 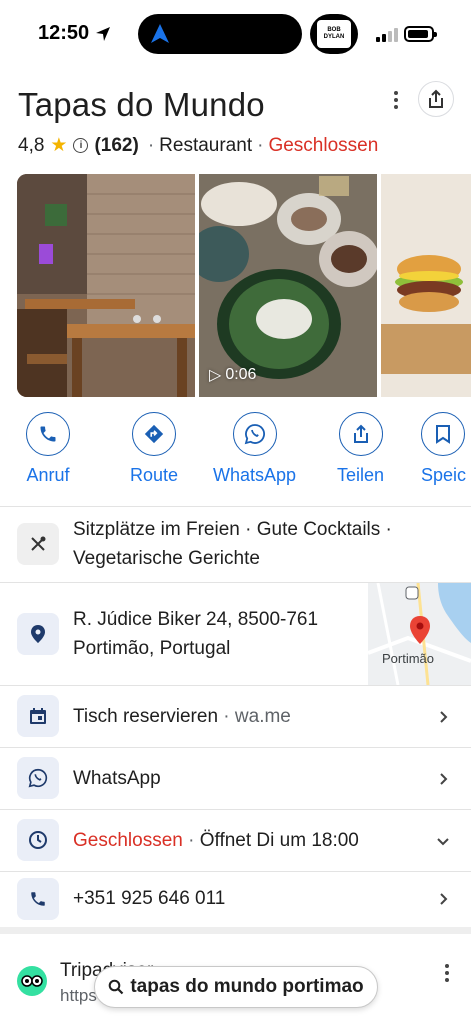 I want to click on dynamic-island, so click(x=220, y=34).